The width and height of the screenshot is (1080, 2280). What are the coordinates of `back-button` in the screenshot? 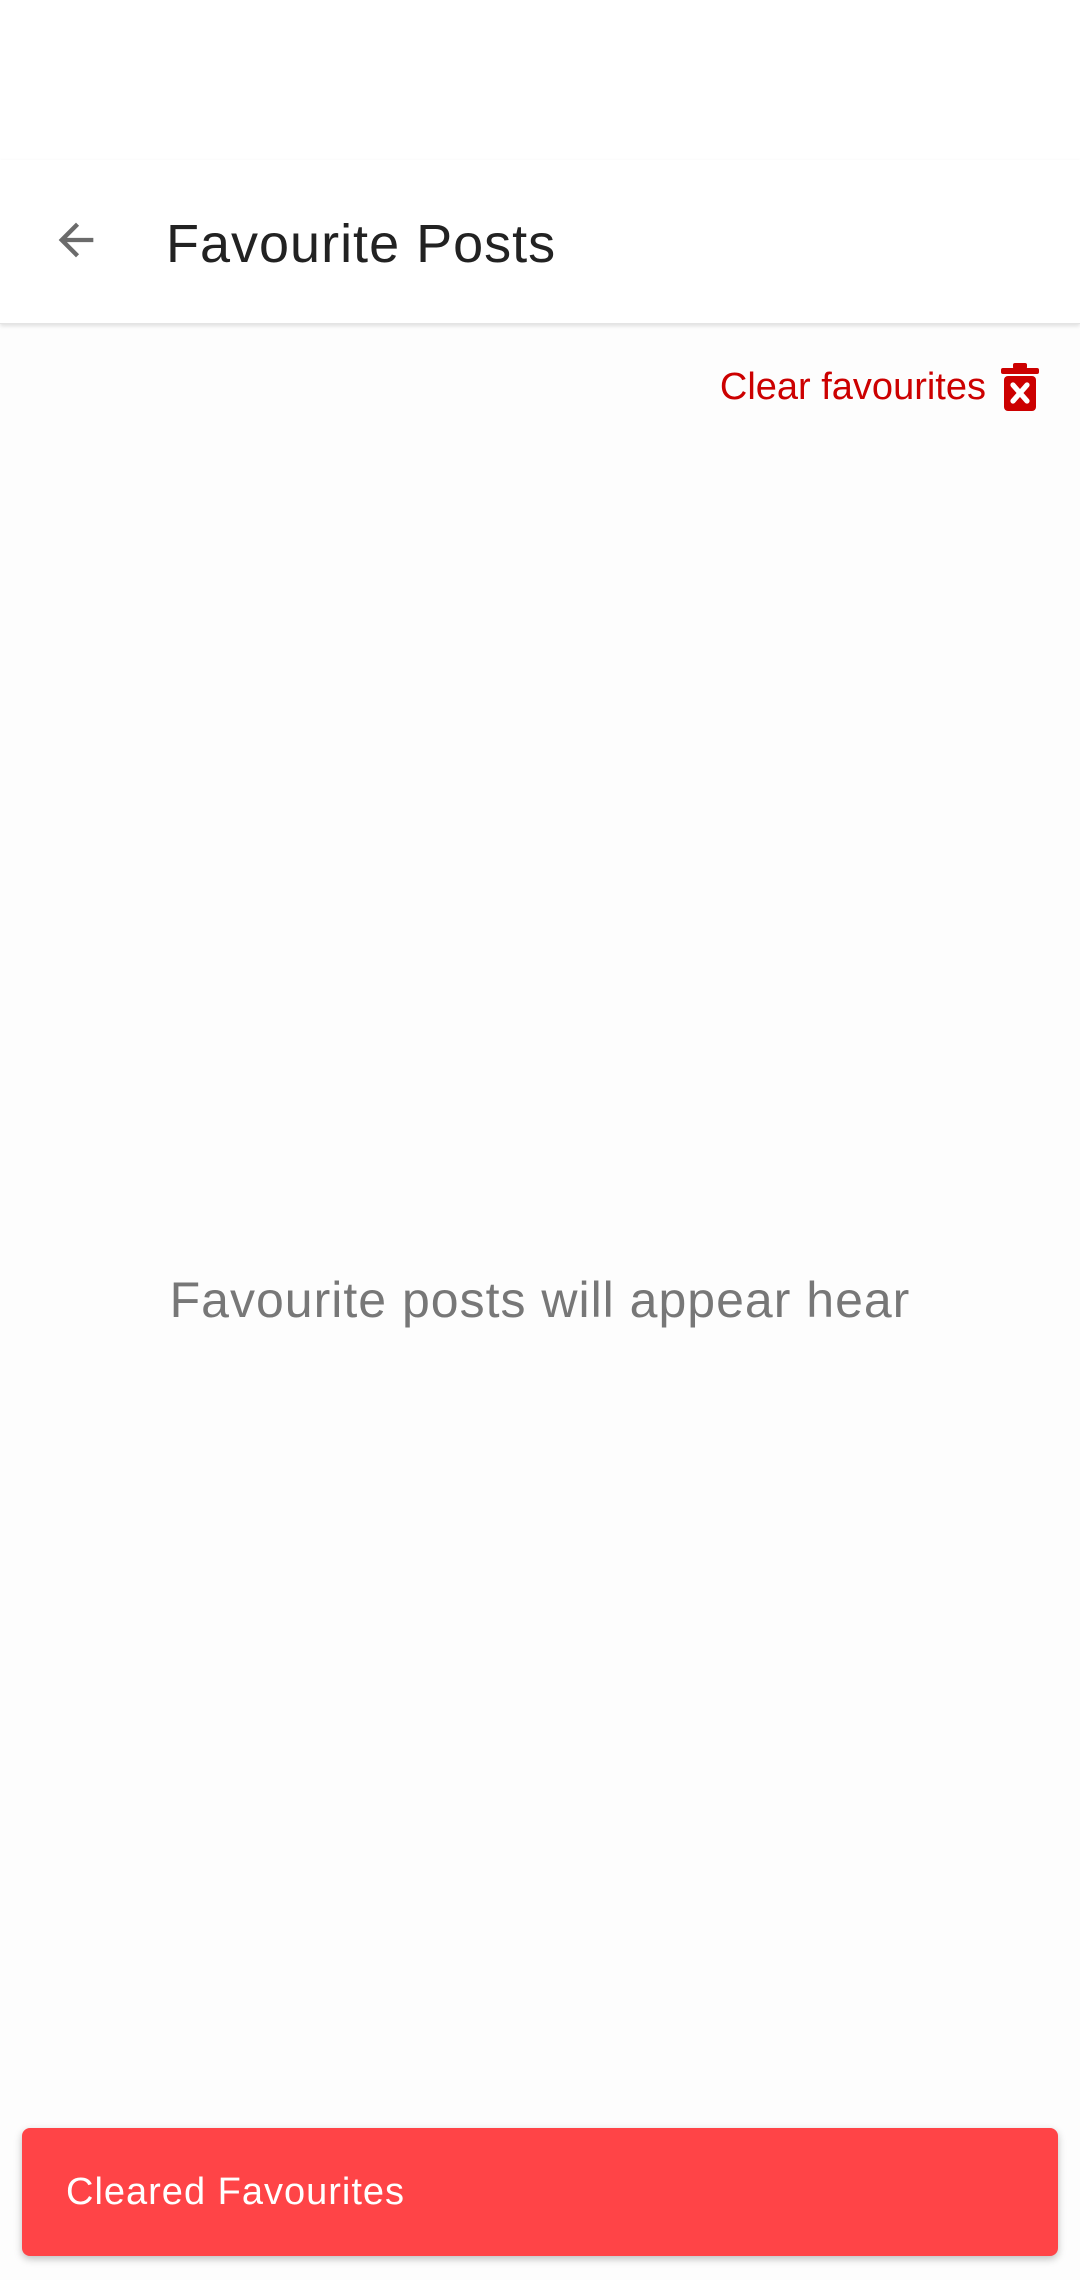 It's located at (76, 242).